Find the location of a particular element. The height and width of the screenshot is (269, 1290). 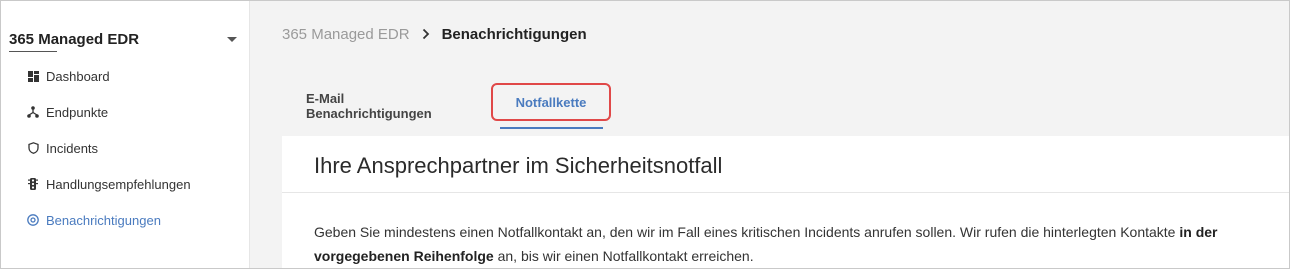

shield-icon is located at coordinates (33, 148).